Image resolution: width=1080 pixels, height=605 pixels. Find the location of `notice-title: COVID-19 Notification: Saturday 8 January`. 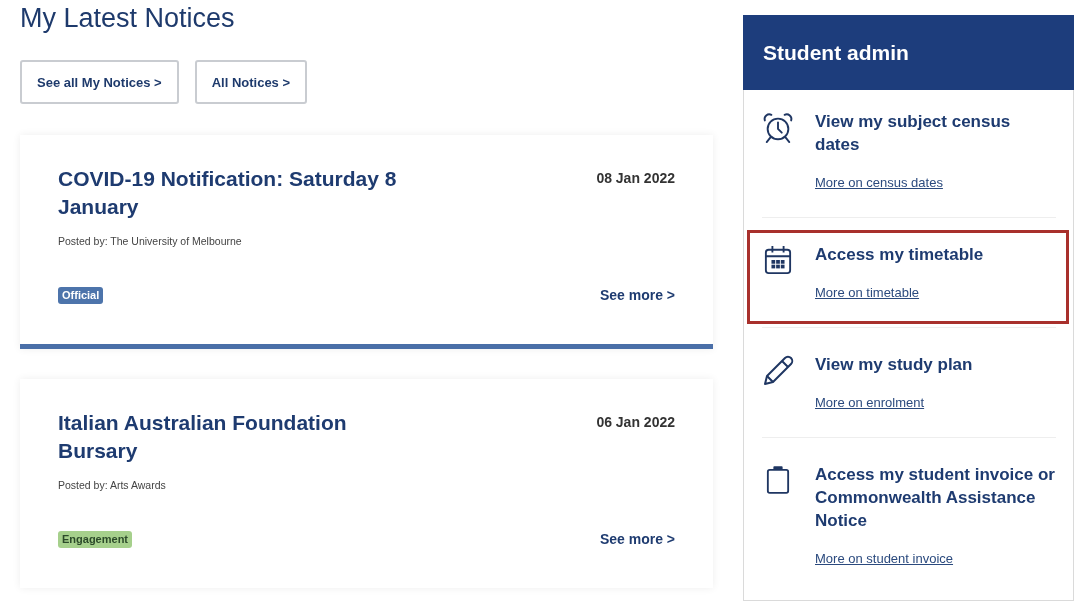

notice-title: COVID-19 Notification: Saturday 8 January is located at coordinates (238, 193).